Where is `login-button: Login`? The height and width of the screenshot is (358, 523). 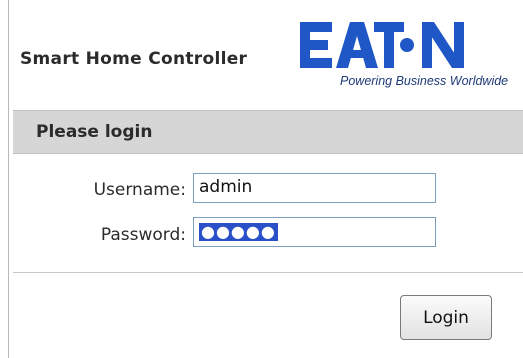 login-button: Login is located at coordinates (446, 317).